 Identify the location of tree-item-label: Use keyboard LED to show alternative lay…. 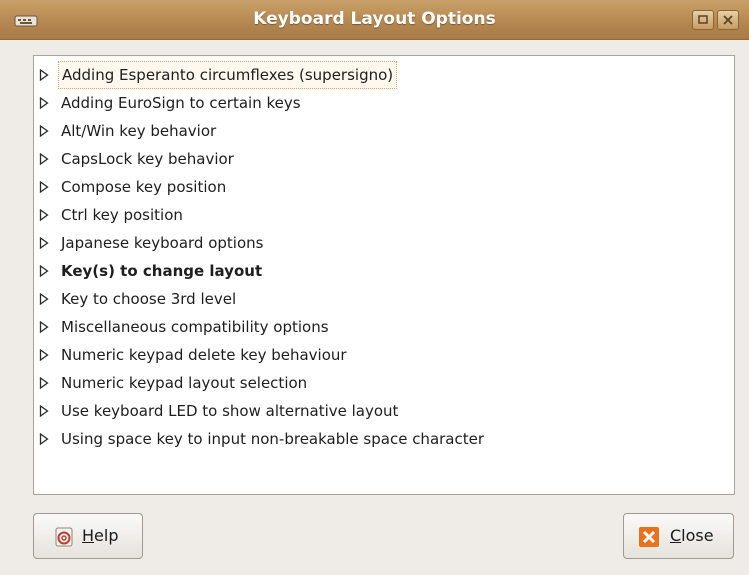
(230, 411).